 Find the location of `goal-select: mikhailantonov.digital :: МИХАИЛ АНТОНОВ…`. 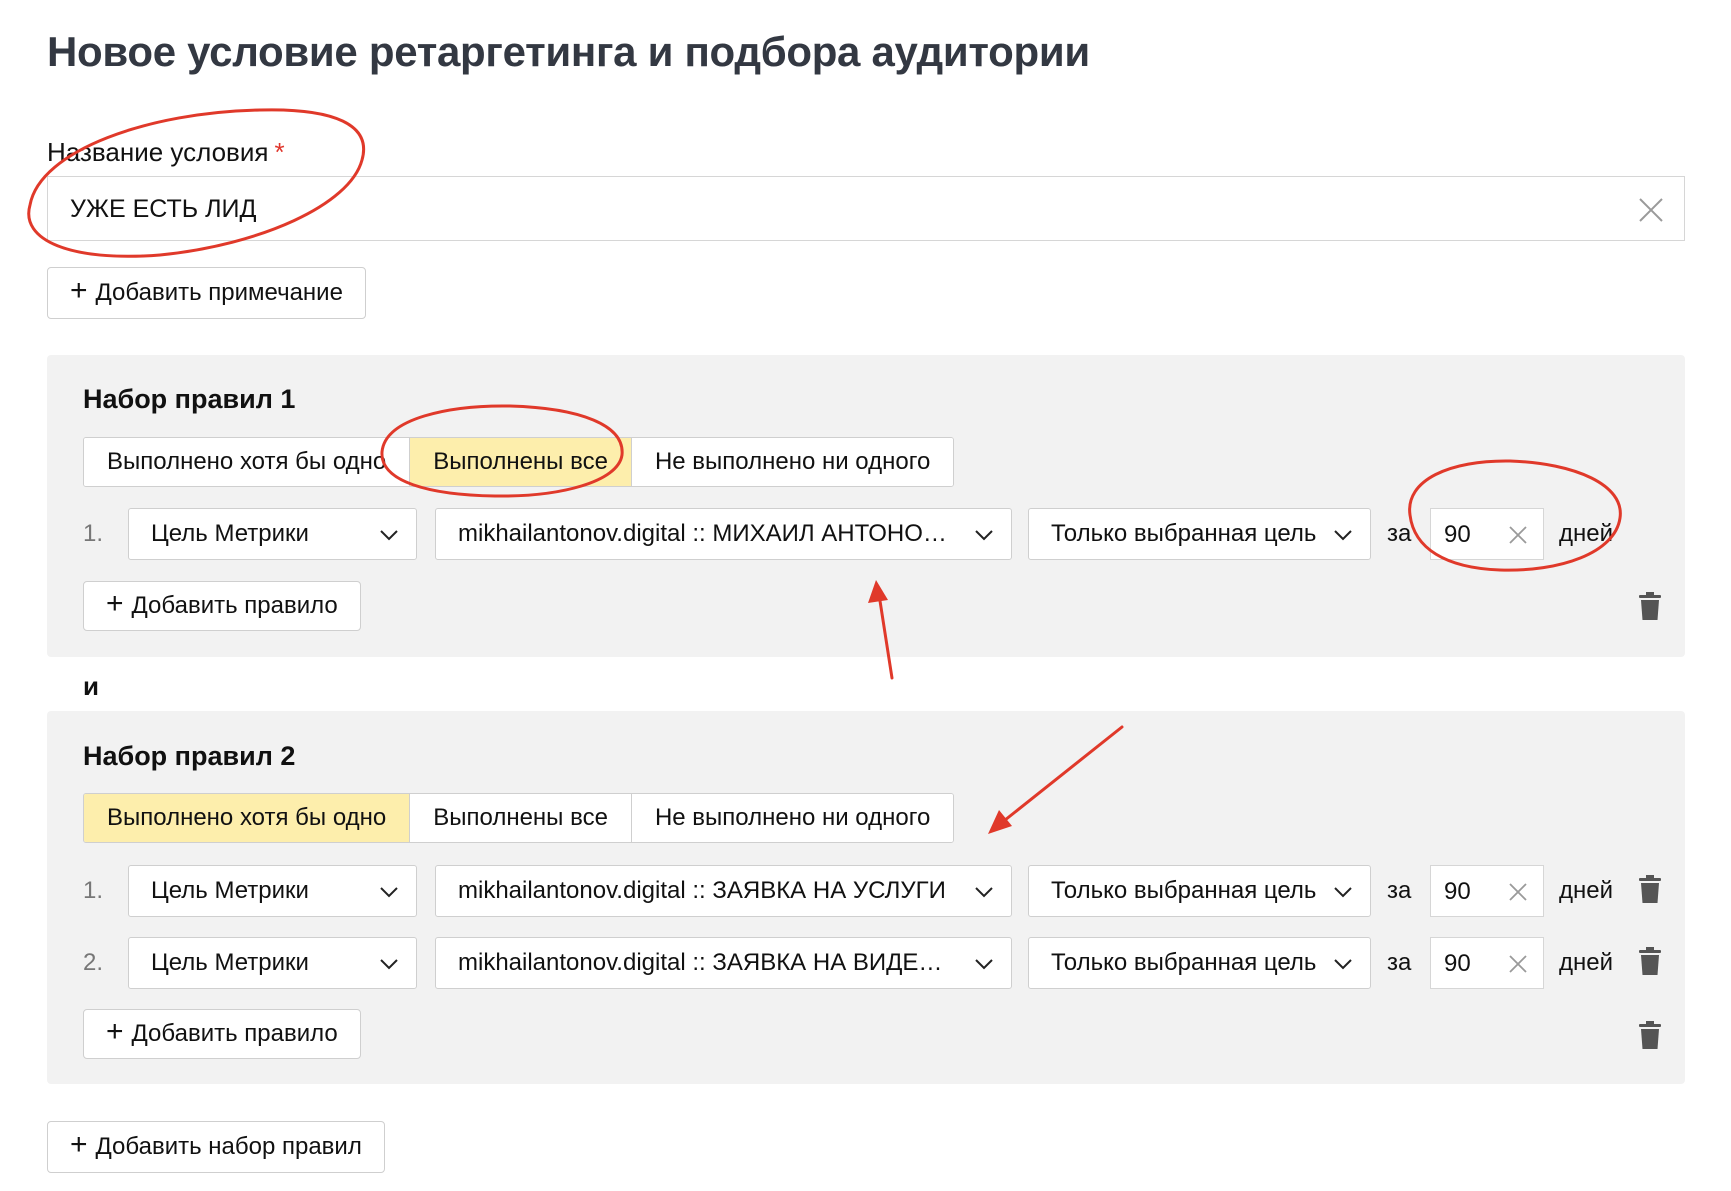

goal-select: mikhailantonov.digital :: МИХАИЛ АНТОНОВ… is located at coordinates (723, 534).